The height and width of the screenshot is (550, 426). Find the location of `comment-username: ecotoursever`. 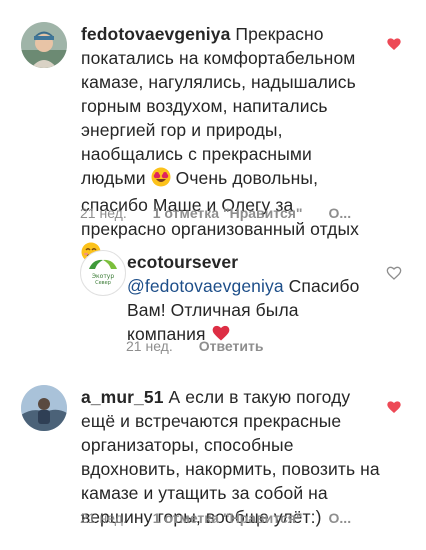

comment-username: ecotoursever is located at coordinates (182, 262).